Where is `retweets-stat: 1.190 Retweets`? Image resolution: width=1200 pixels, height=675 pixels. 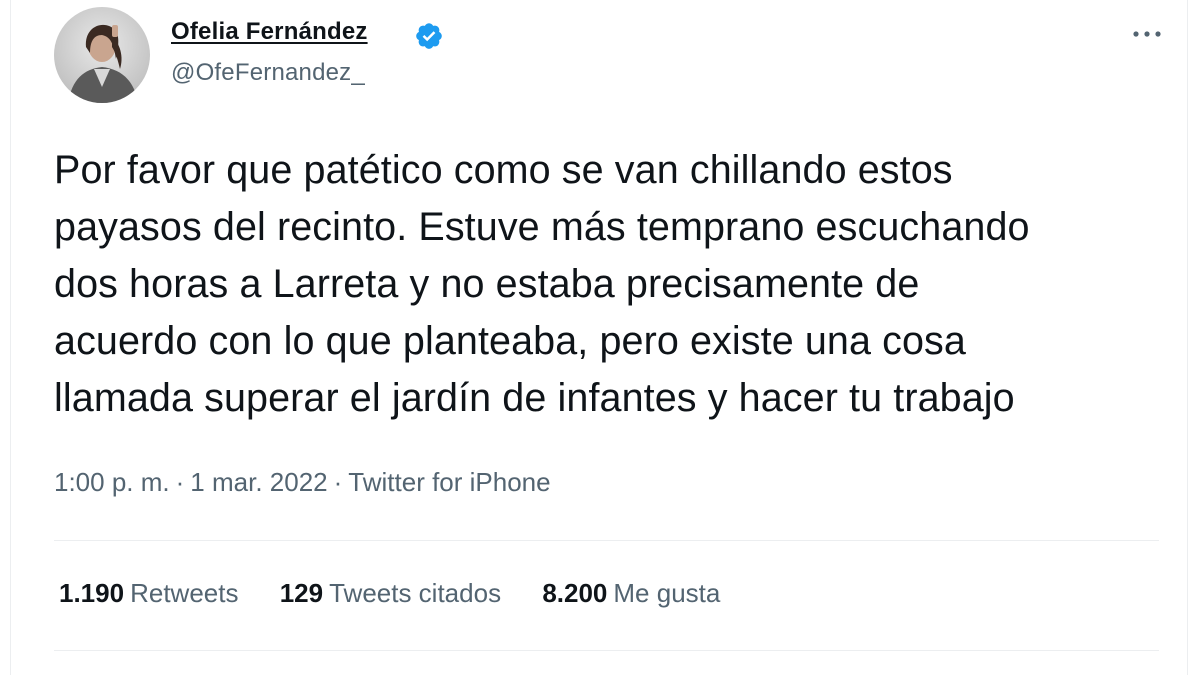 retweets-stat: 1.190 Retweets is located at coordinates (148, 593).